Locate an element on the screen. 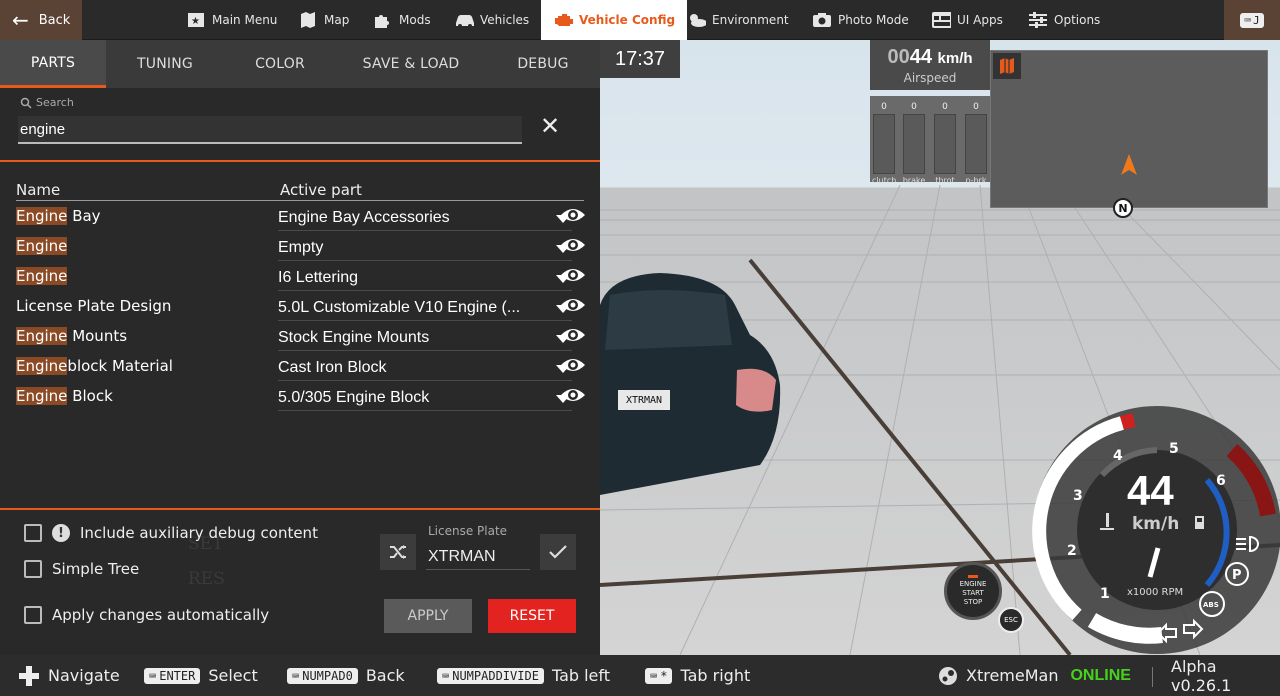 This screenshot has width=1280, height=696. part-slot-name: License Plate Design is located at coordinates (93, 306).